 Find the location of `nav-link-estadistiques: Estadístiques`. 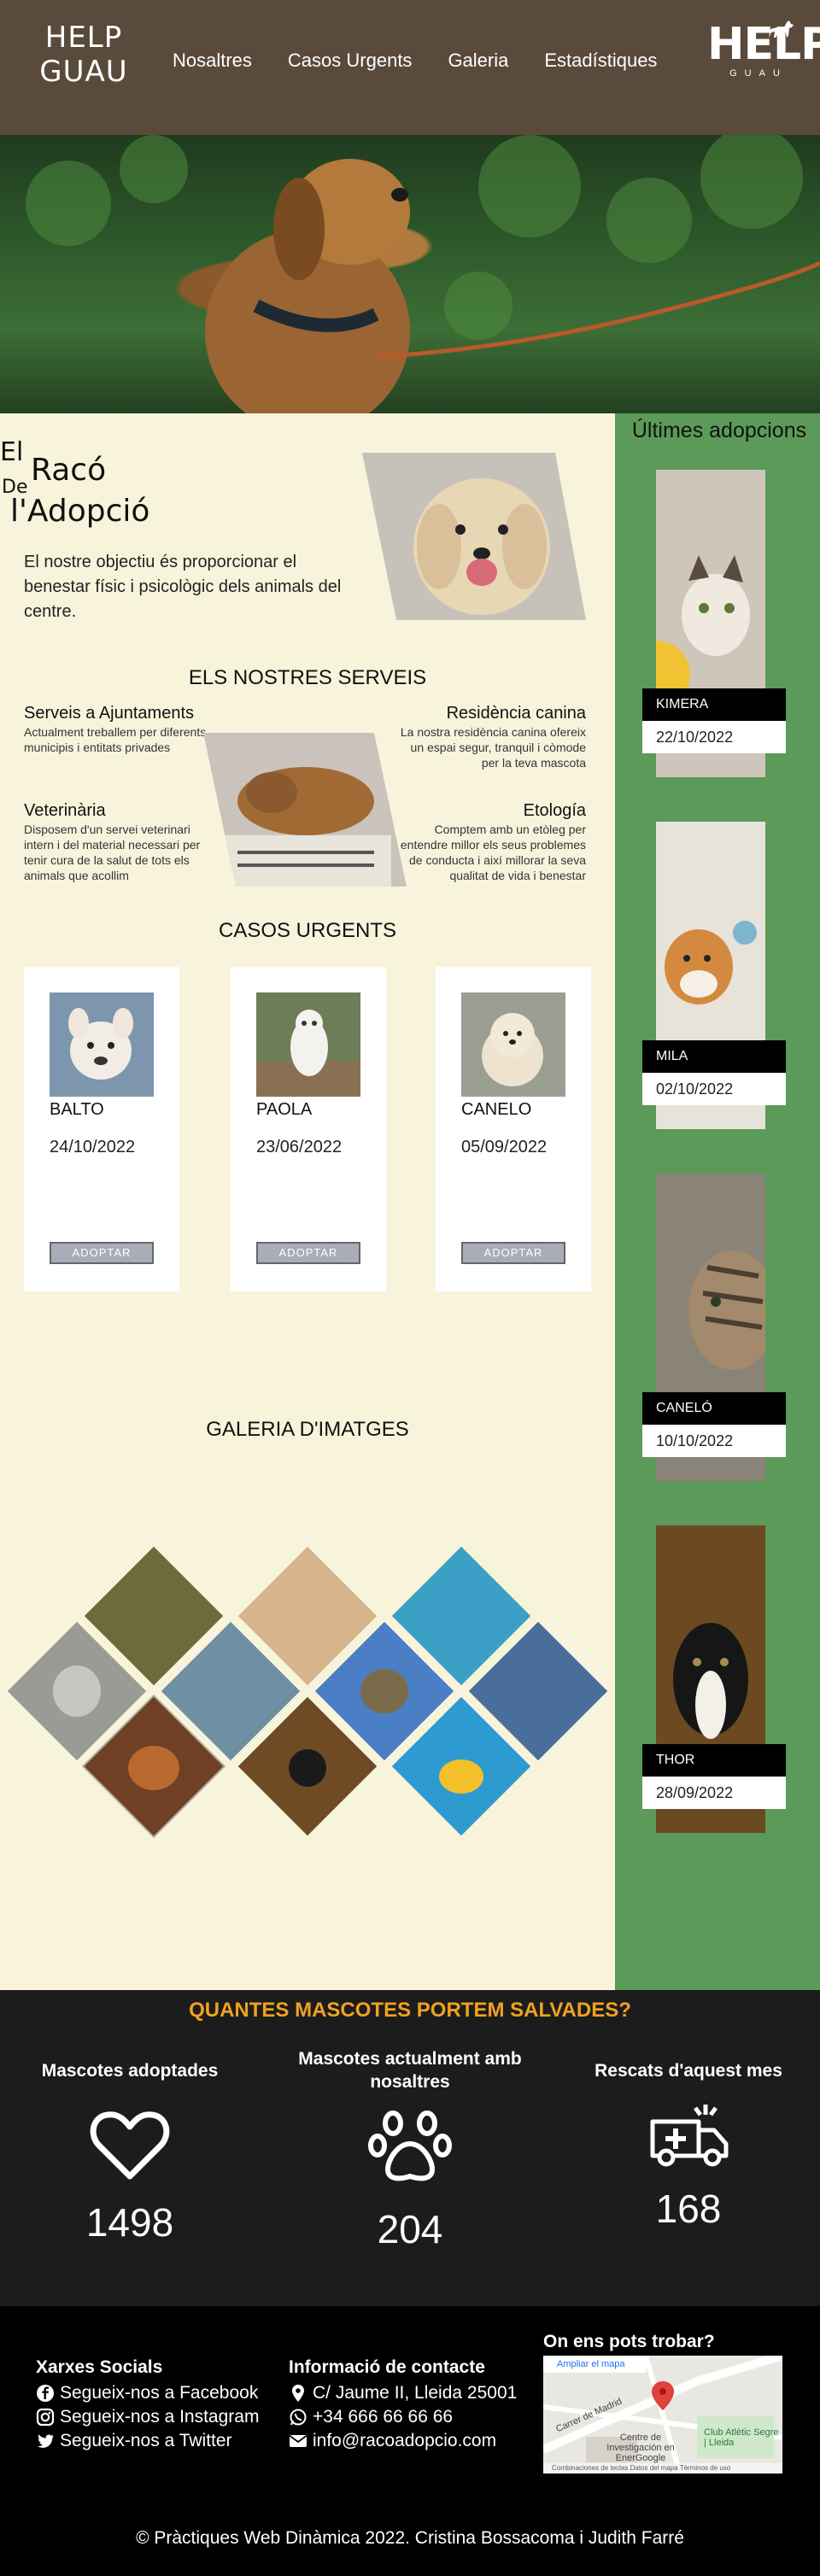

nav-link-estadistiques: Estadístiques is located at coordinates (600, 61).